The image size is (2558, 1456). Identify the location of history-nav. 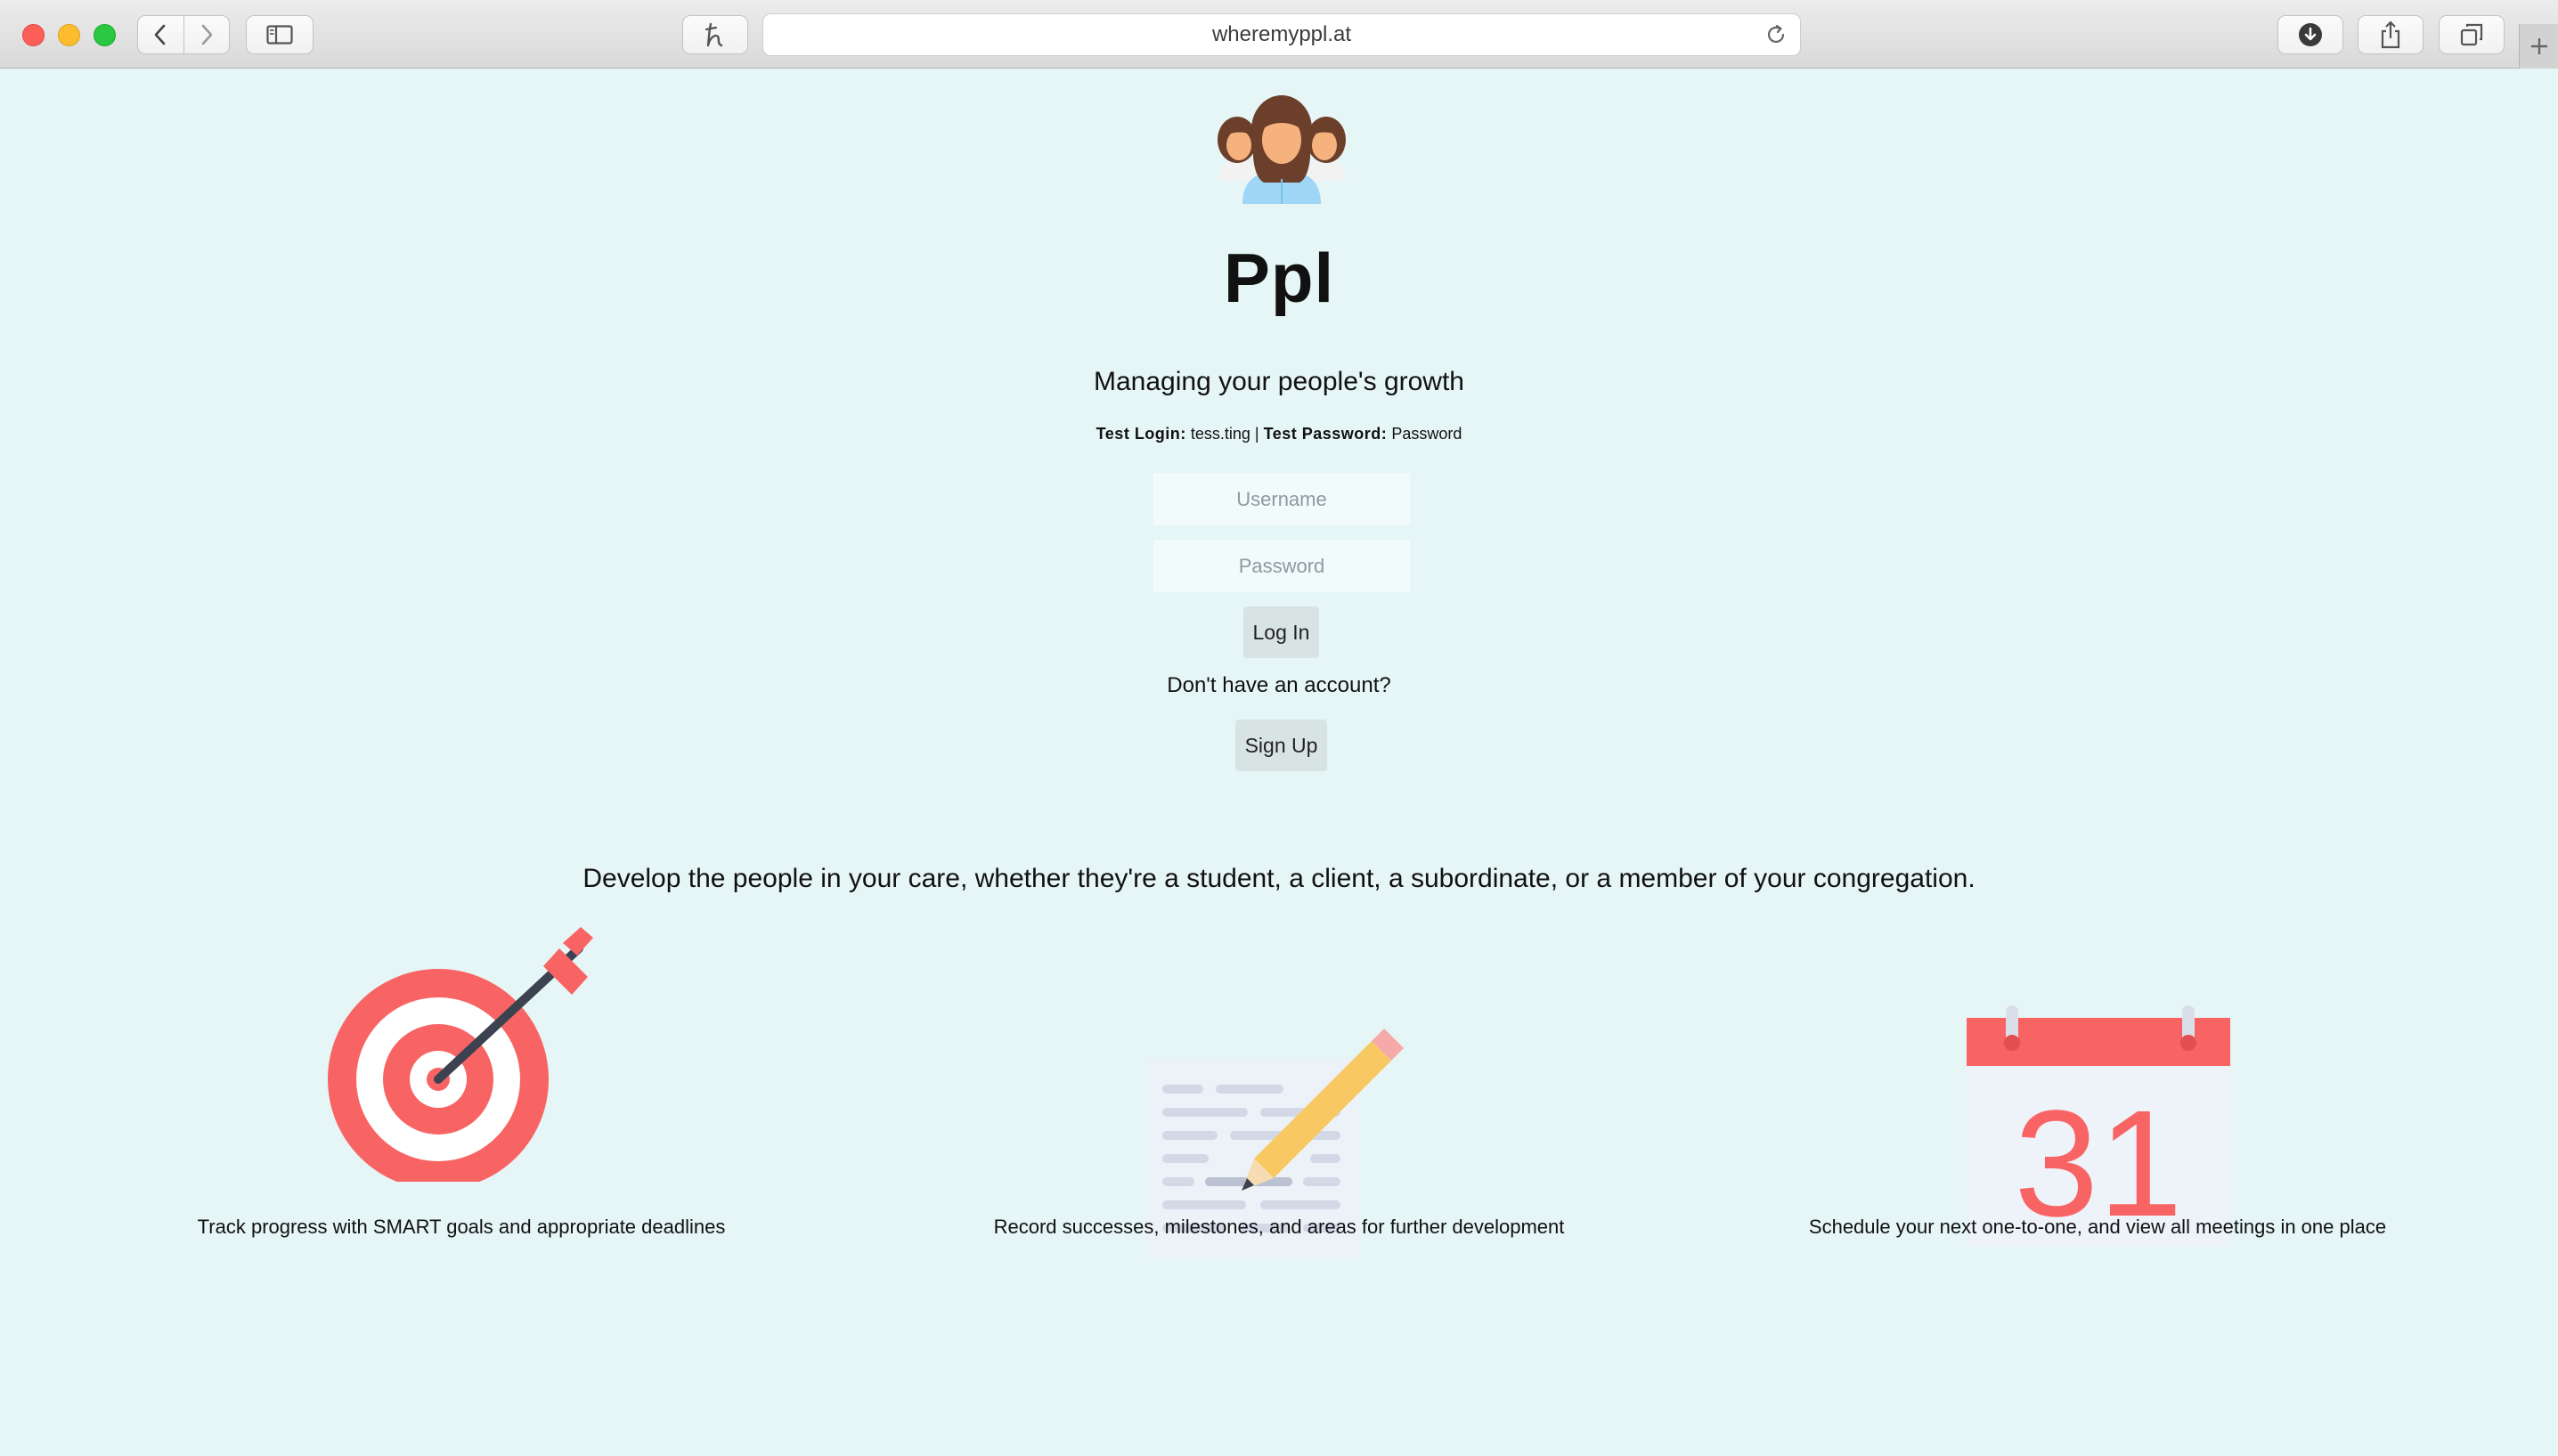
(183, 34).